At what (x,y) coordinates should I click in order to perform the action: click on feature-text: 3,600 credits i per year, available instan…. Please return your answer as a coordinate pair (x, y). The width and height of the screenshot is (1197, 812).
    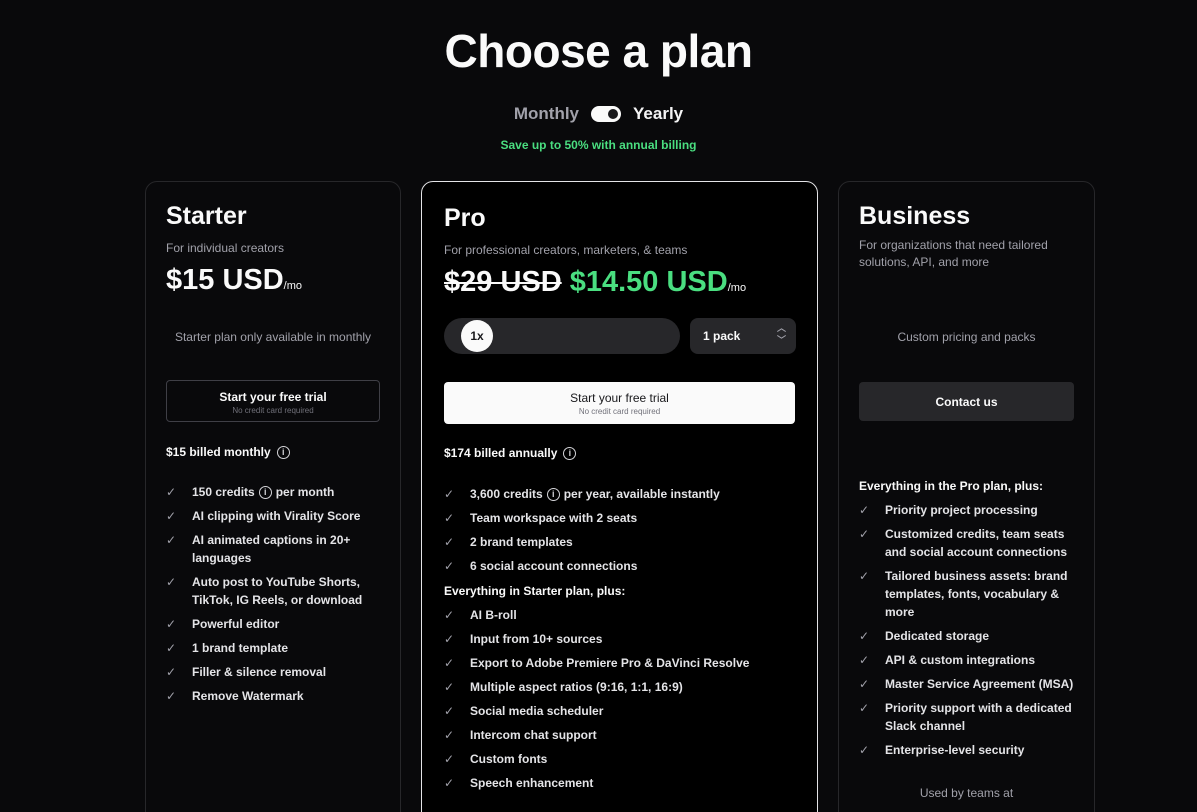
    Looking at the image, I should click on (595, 494).